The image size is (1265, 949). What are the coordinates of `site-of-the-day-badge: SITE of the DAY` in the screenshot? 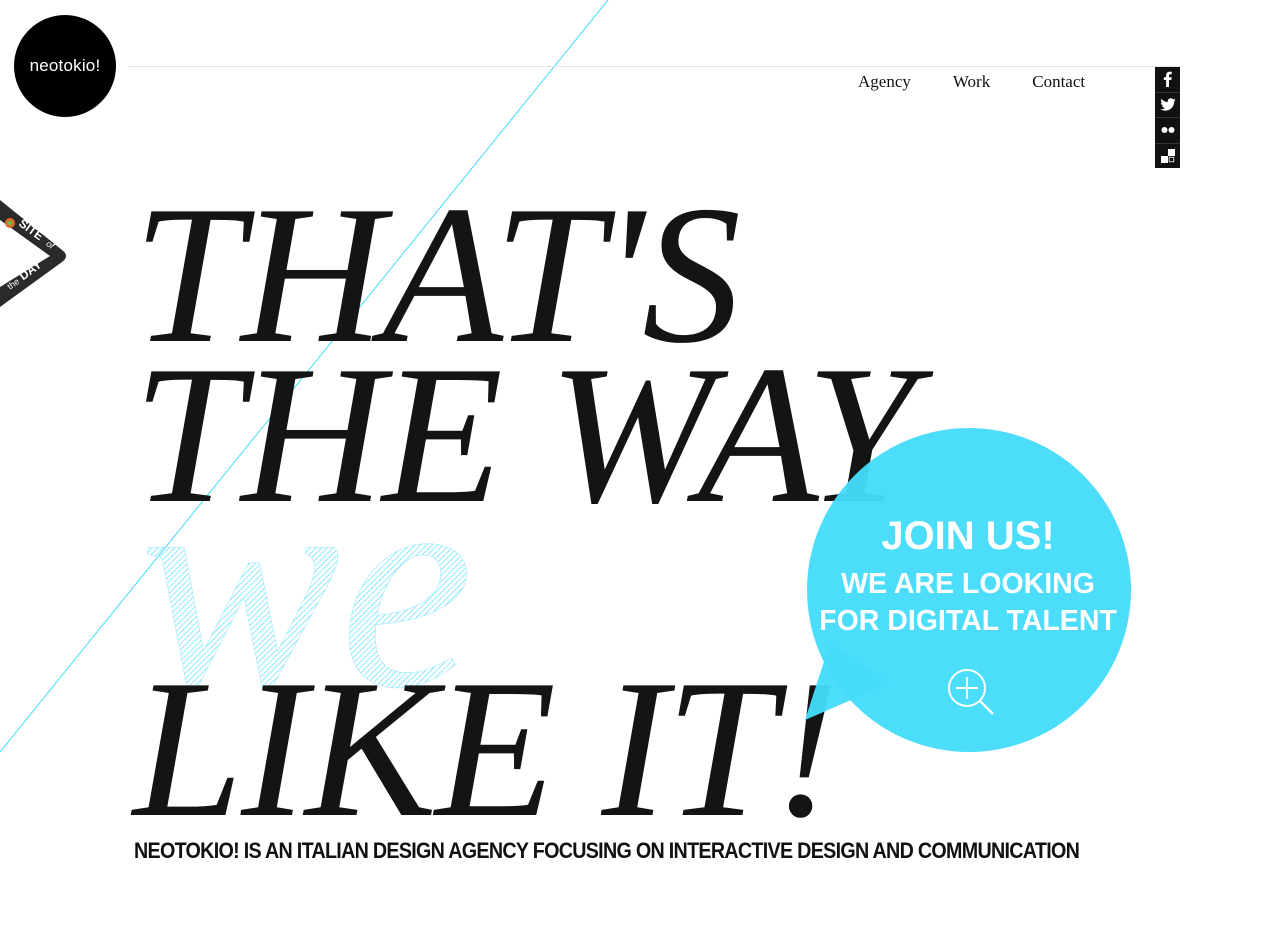 It's located at (37, 252).